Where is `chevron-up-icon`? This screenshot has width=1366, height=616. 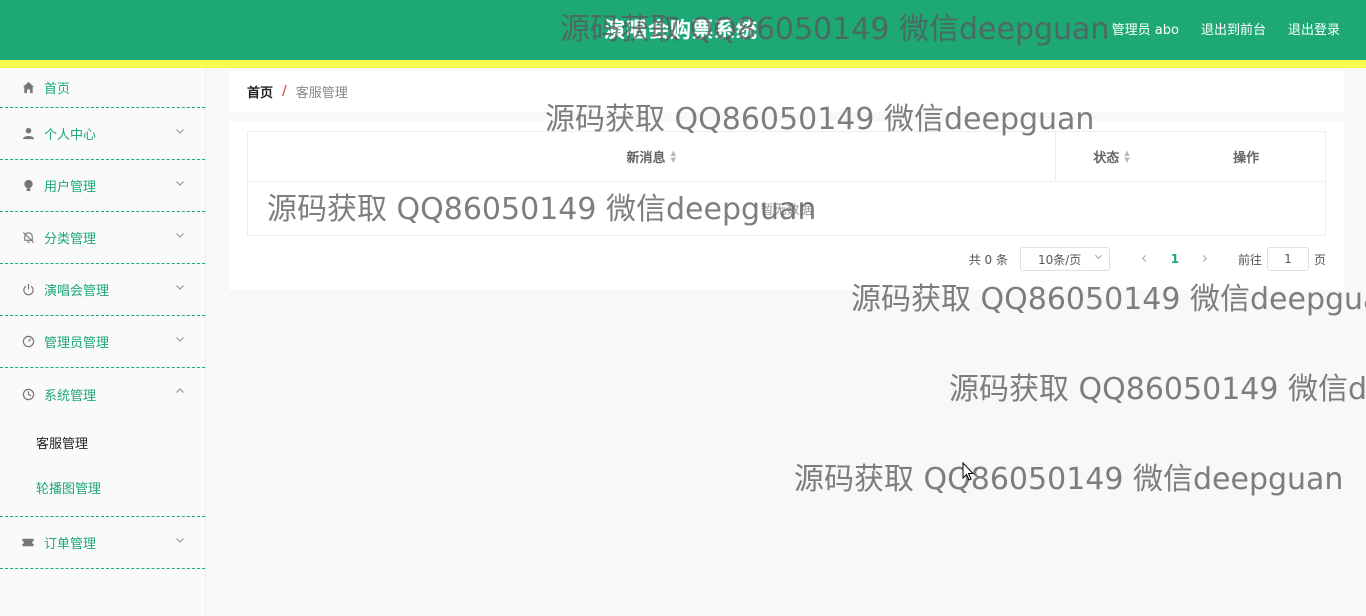 chevron-up-icon is located at coordinates (180, 392).